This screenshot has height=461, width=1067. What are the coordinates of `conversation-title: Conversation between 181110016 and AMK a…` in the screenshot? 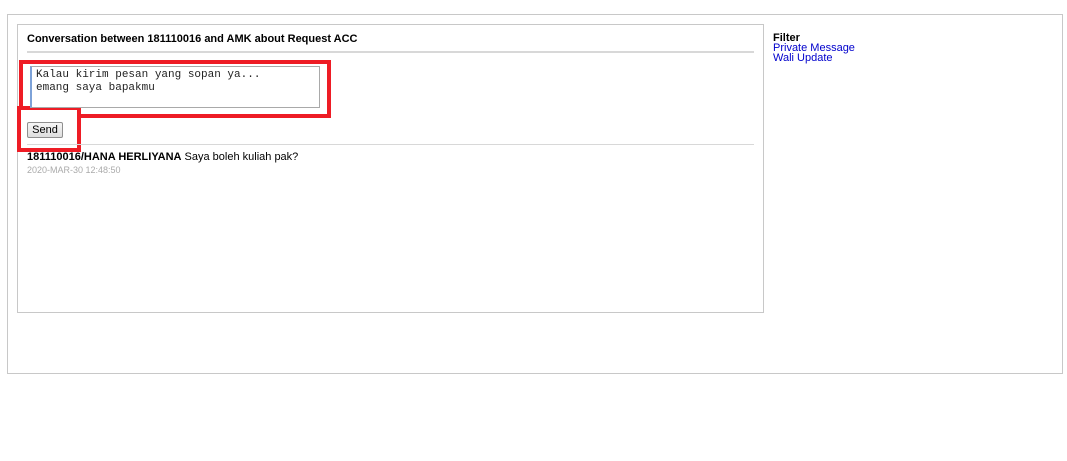 It's located at (192, 39).